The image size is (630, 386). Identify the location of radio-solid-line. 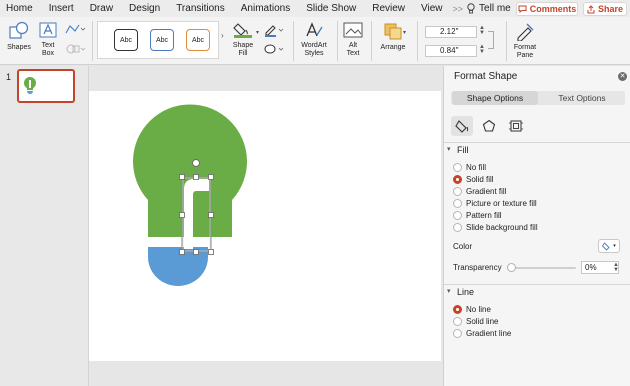
(457, 321).